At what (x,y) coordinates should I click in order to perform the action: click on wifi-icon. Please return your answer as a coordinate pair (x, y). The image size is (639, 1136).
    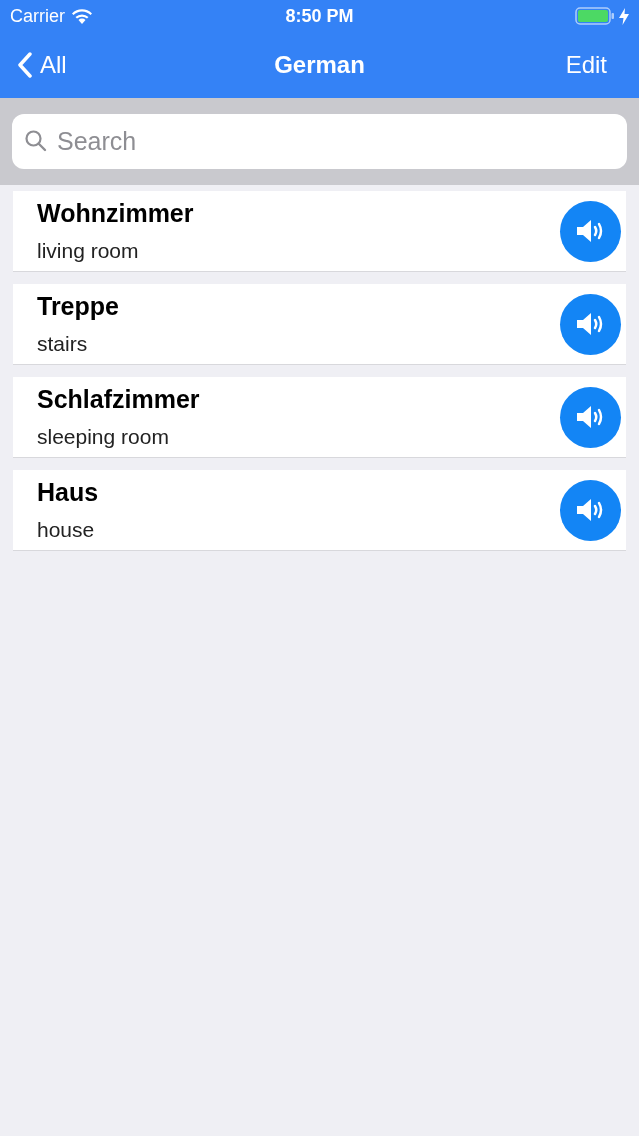
    Looking at the image, I should click on (82, 16).